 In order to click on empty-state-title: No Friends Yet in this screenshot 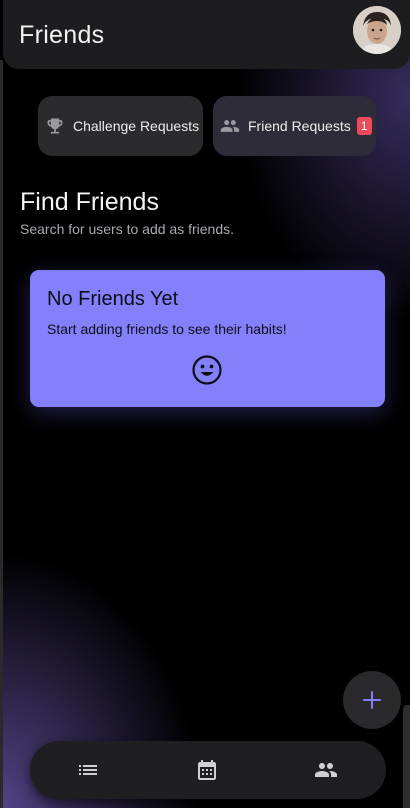, I will do `click(113, 299)`.